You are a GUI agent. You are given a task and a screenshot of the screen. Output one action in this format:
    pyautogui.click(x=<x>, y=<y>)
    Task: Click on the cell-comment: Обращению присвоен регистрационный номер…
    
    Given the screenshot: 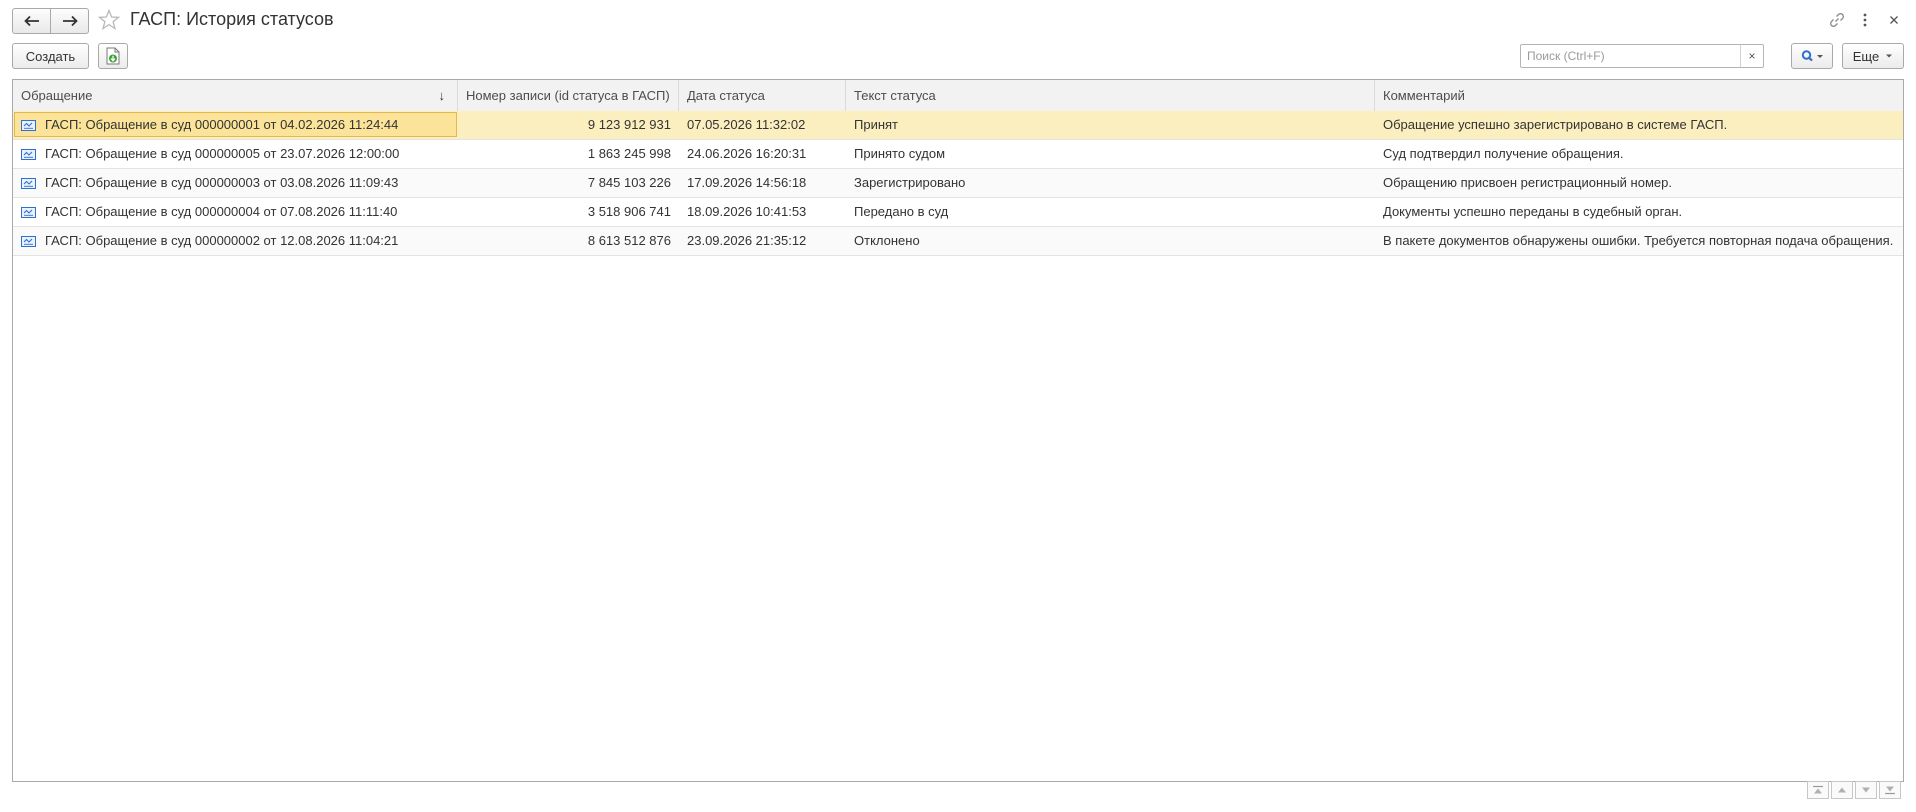 What is the action you would take?
    pyautogui.click(x=1527, y=182)
    